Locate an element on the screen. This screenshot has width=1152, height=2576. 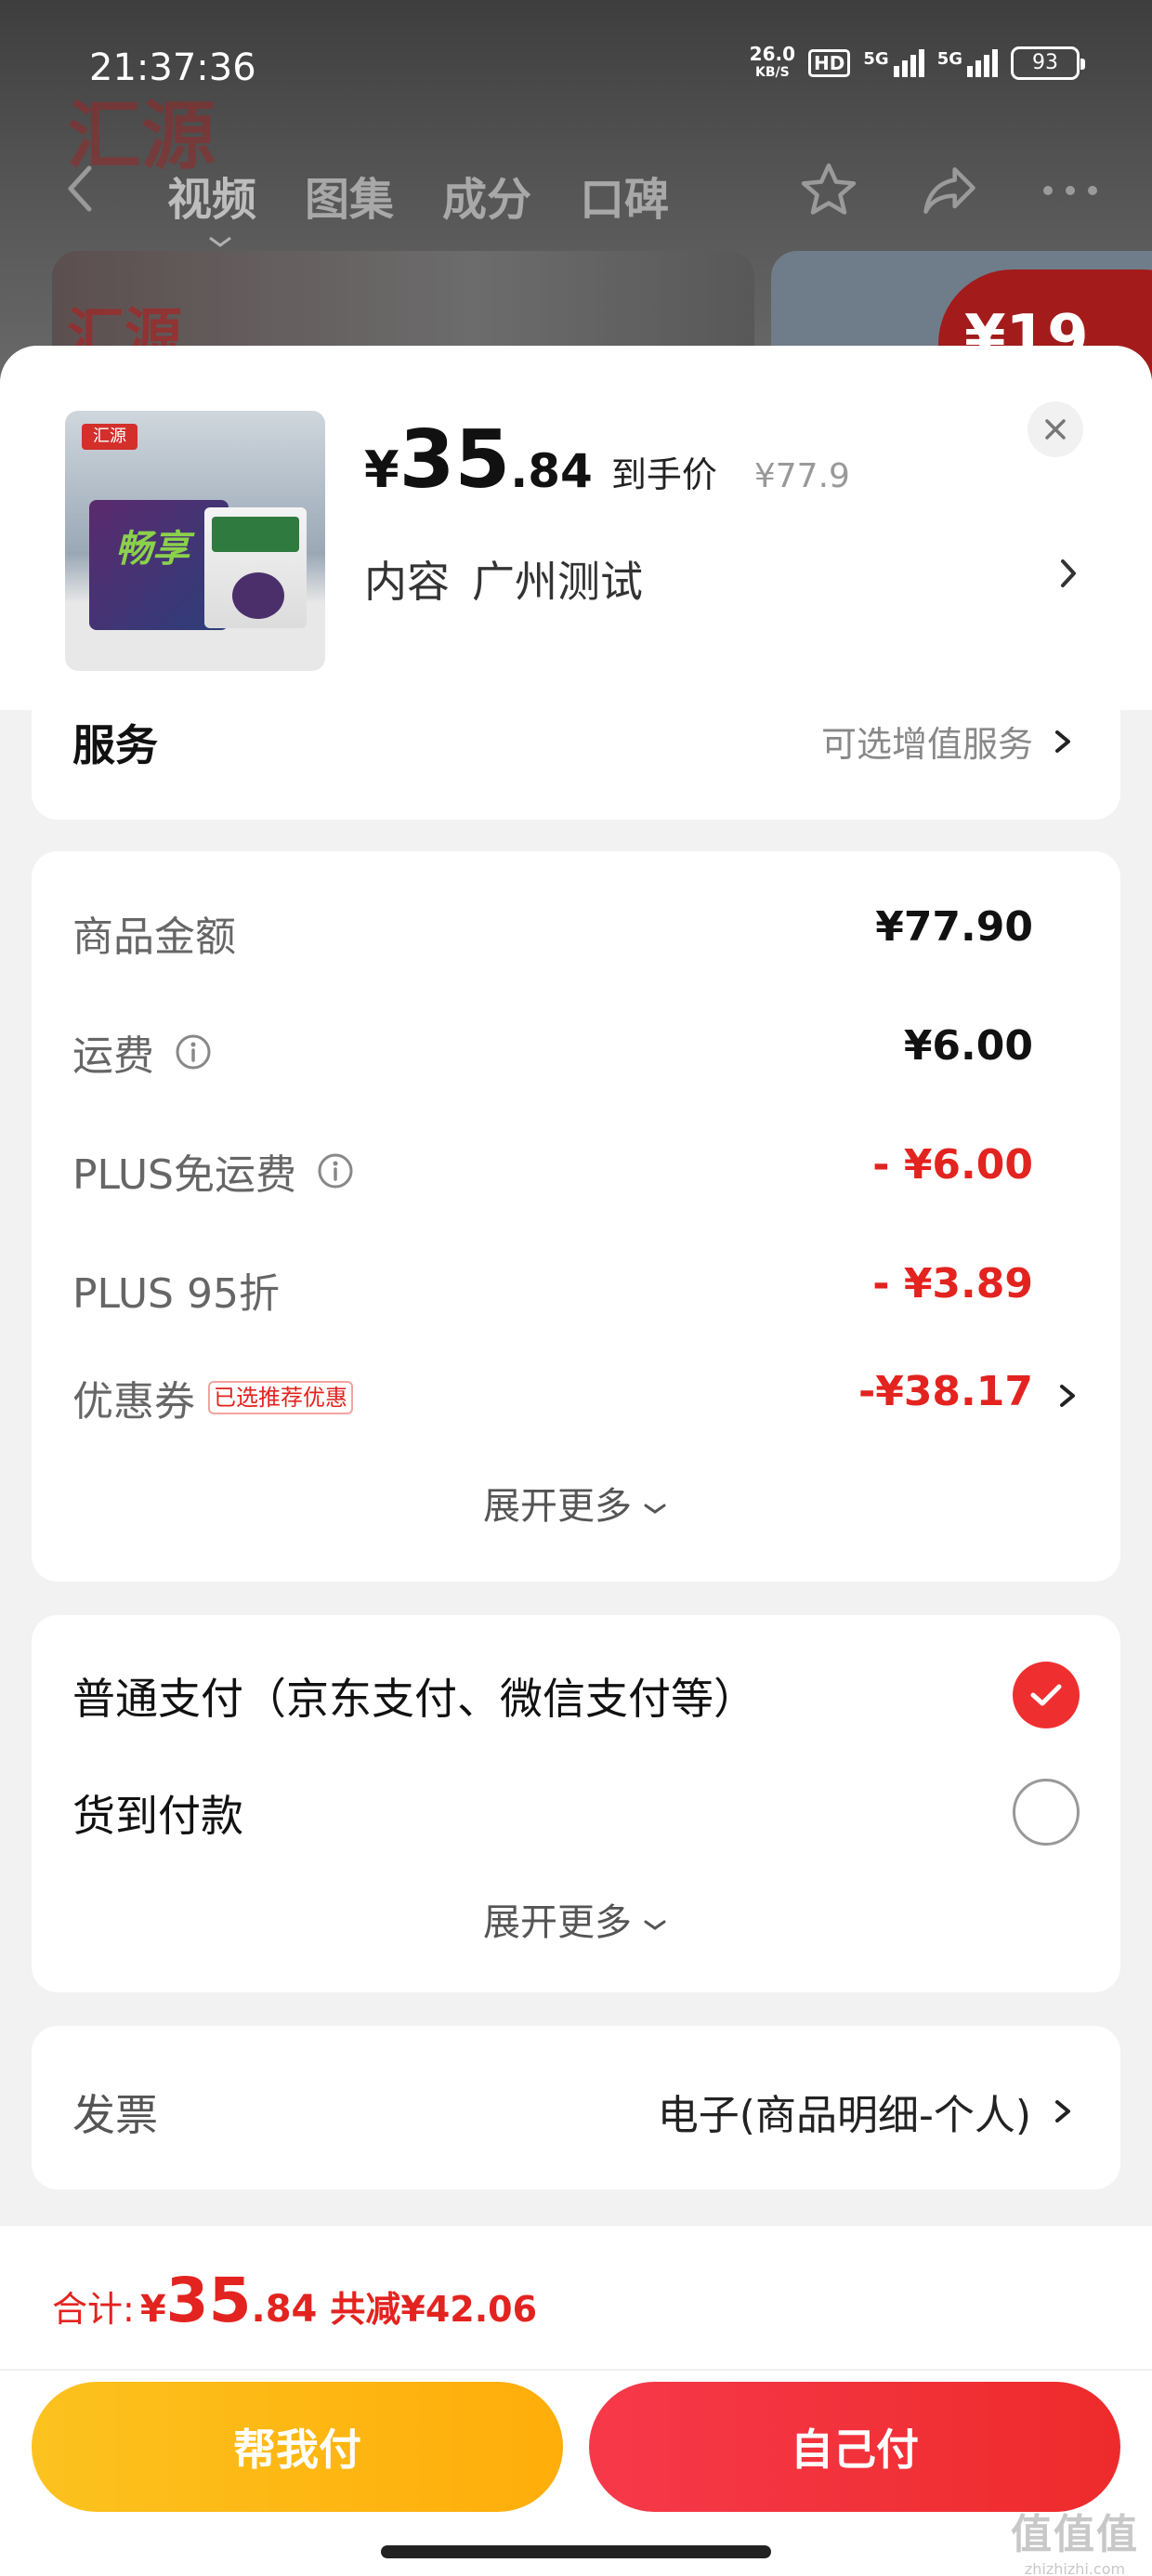
star-icon is located at coordinates (828, 190).